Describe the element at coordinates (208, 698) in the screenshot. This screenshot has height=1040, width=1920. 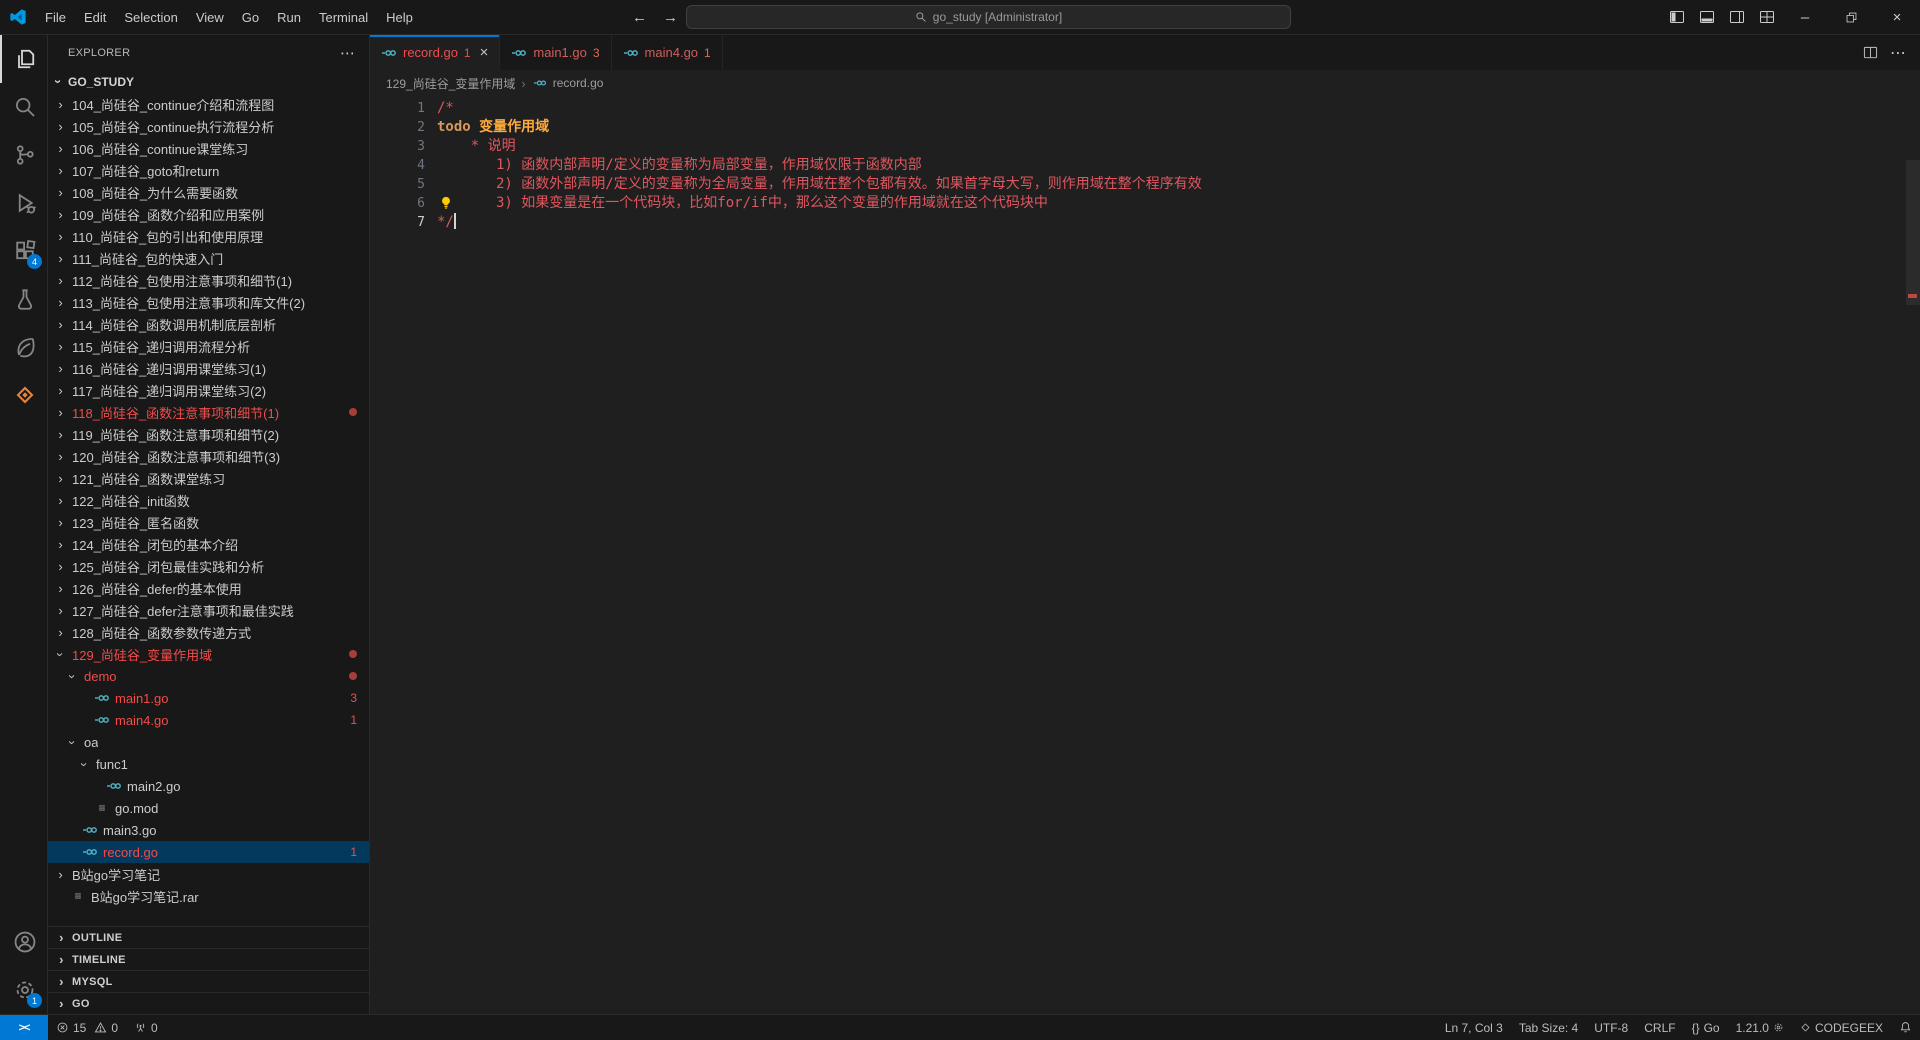
I see `tree-file: main1.go 3` at that location.